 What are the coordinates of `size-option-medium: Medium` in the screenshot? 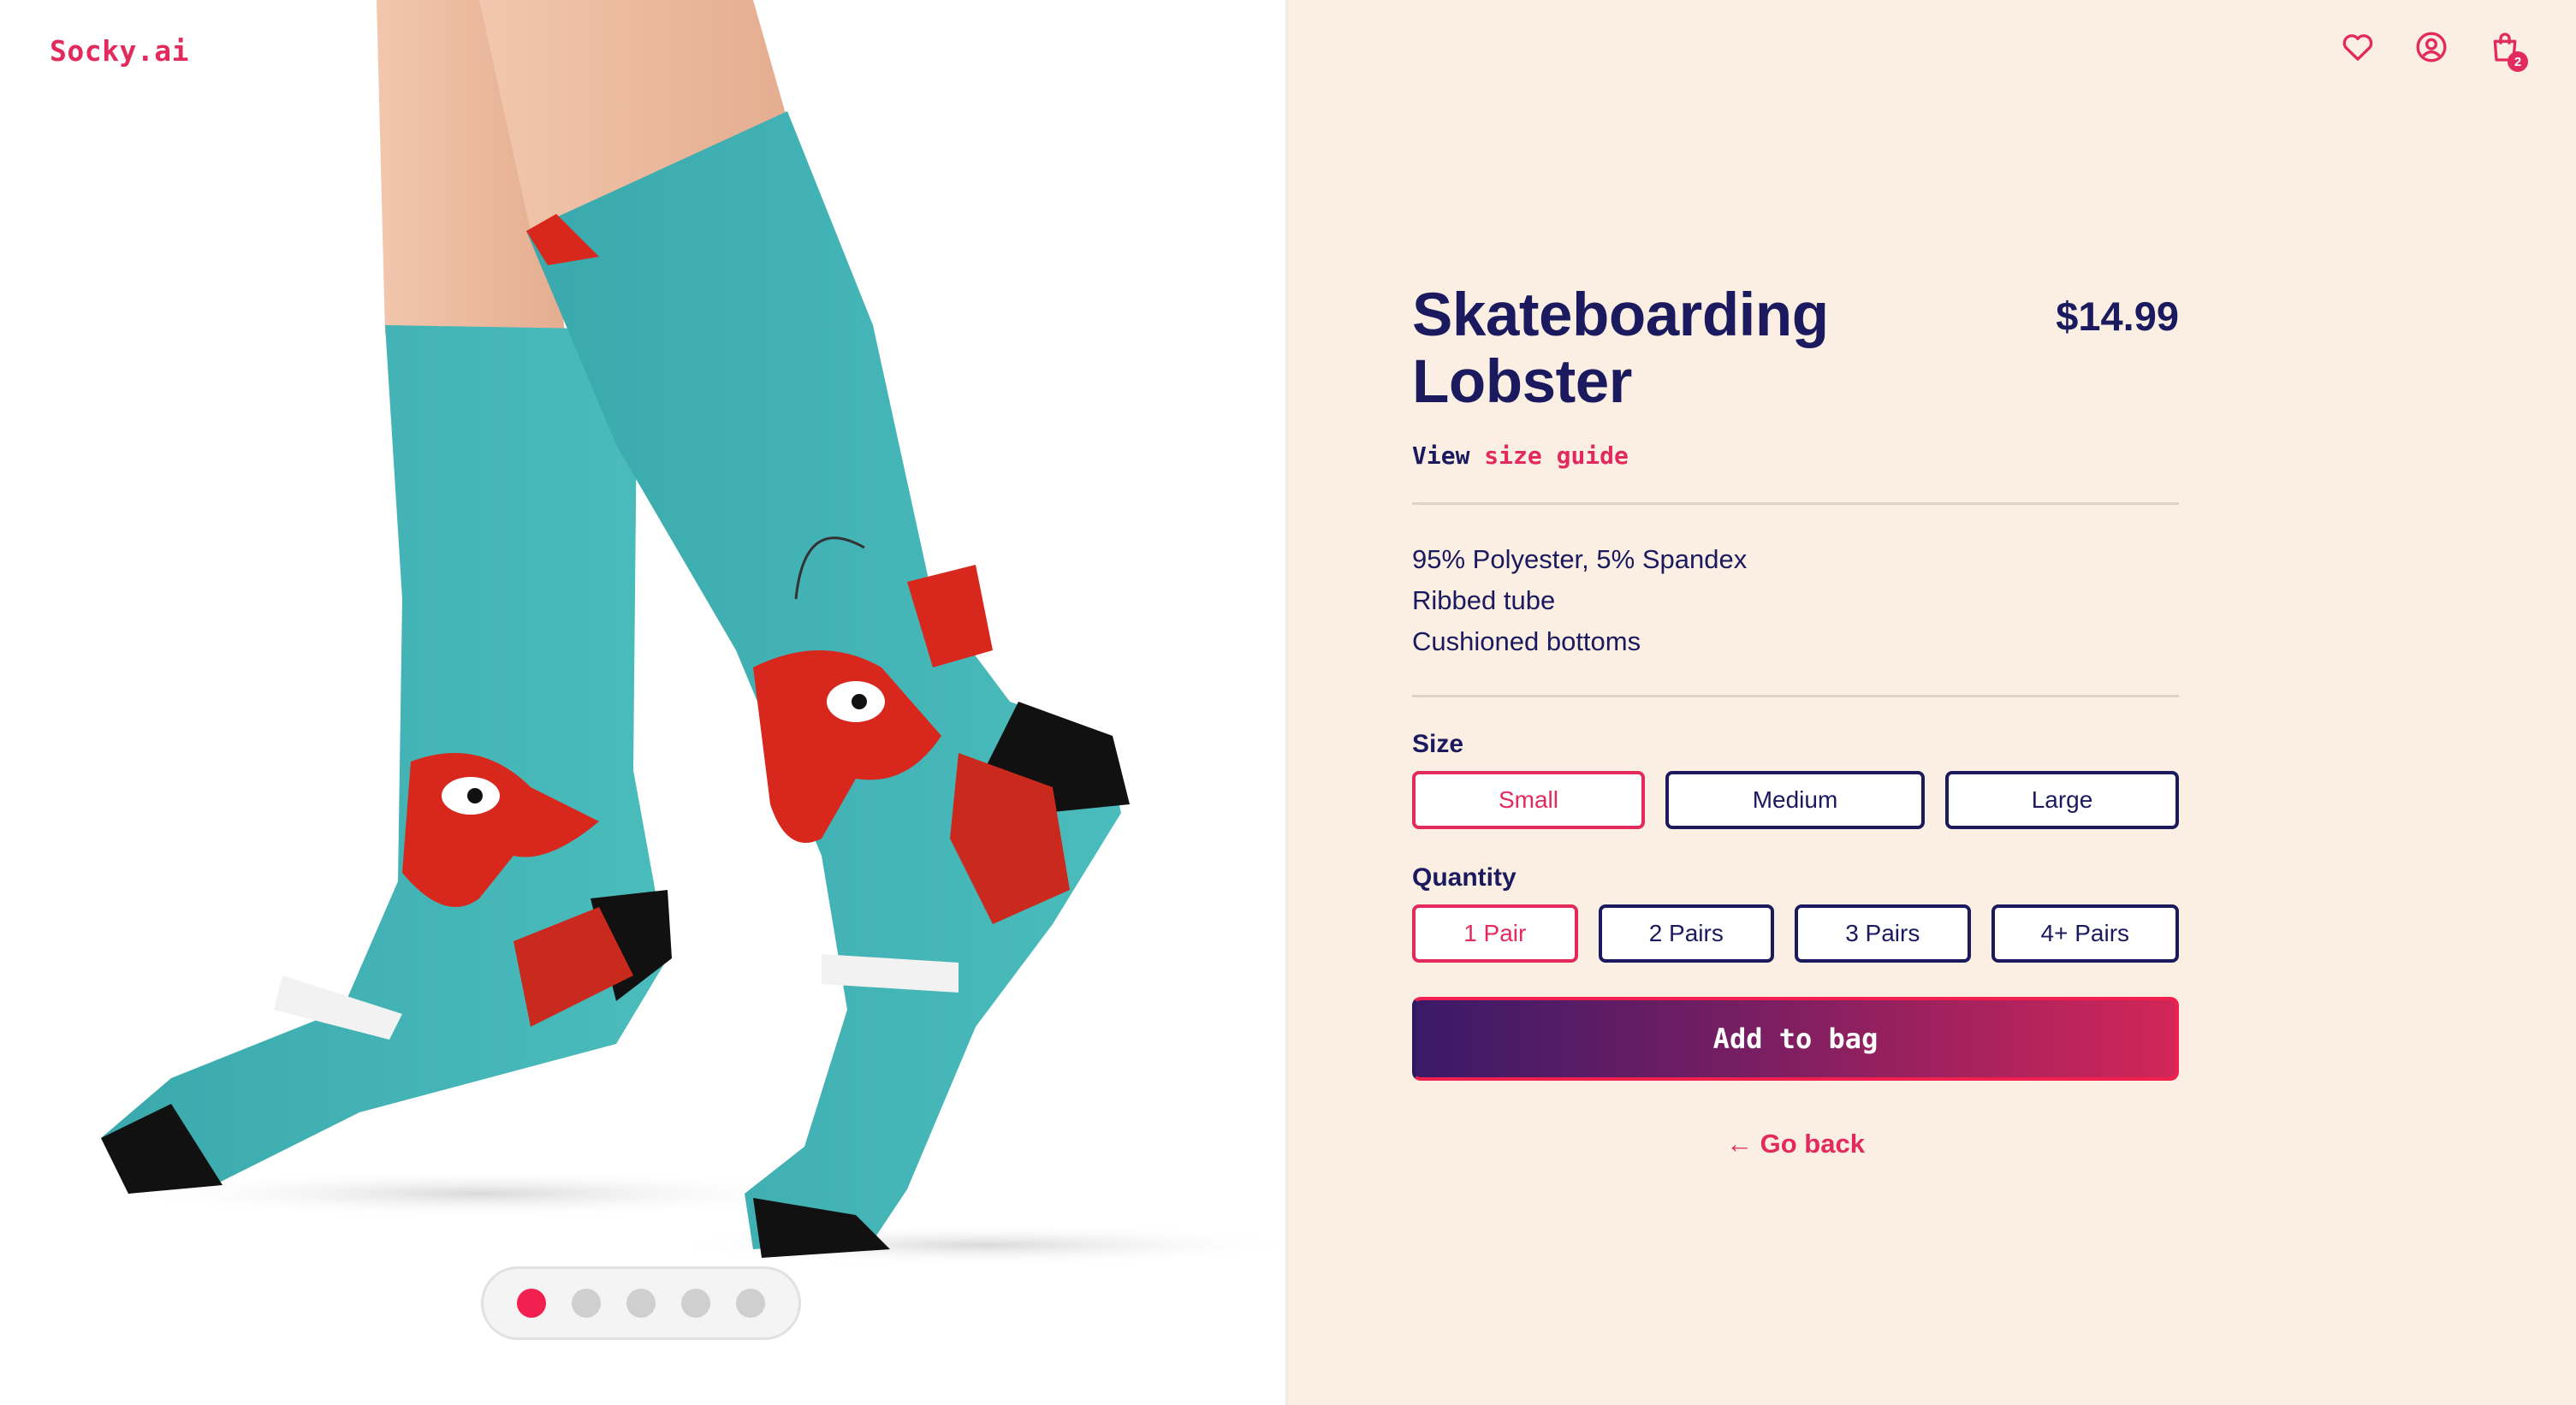 It's located at (1795, 801).